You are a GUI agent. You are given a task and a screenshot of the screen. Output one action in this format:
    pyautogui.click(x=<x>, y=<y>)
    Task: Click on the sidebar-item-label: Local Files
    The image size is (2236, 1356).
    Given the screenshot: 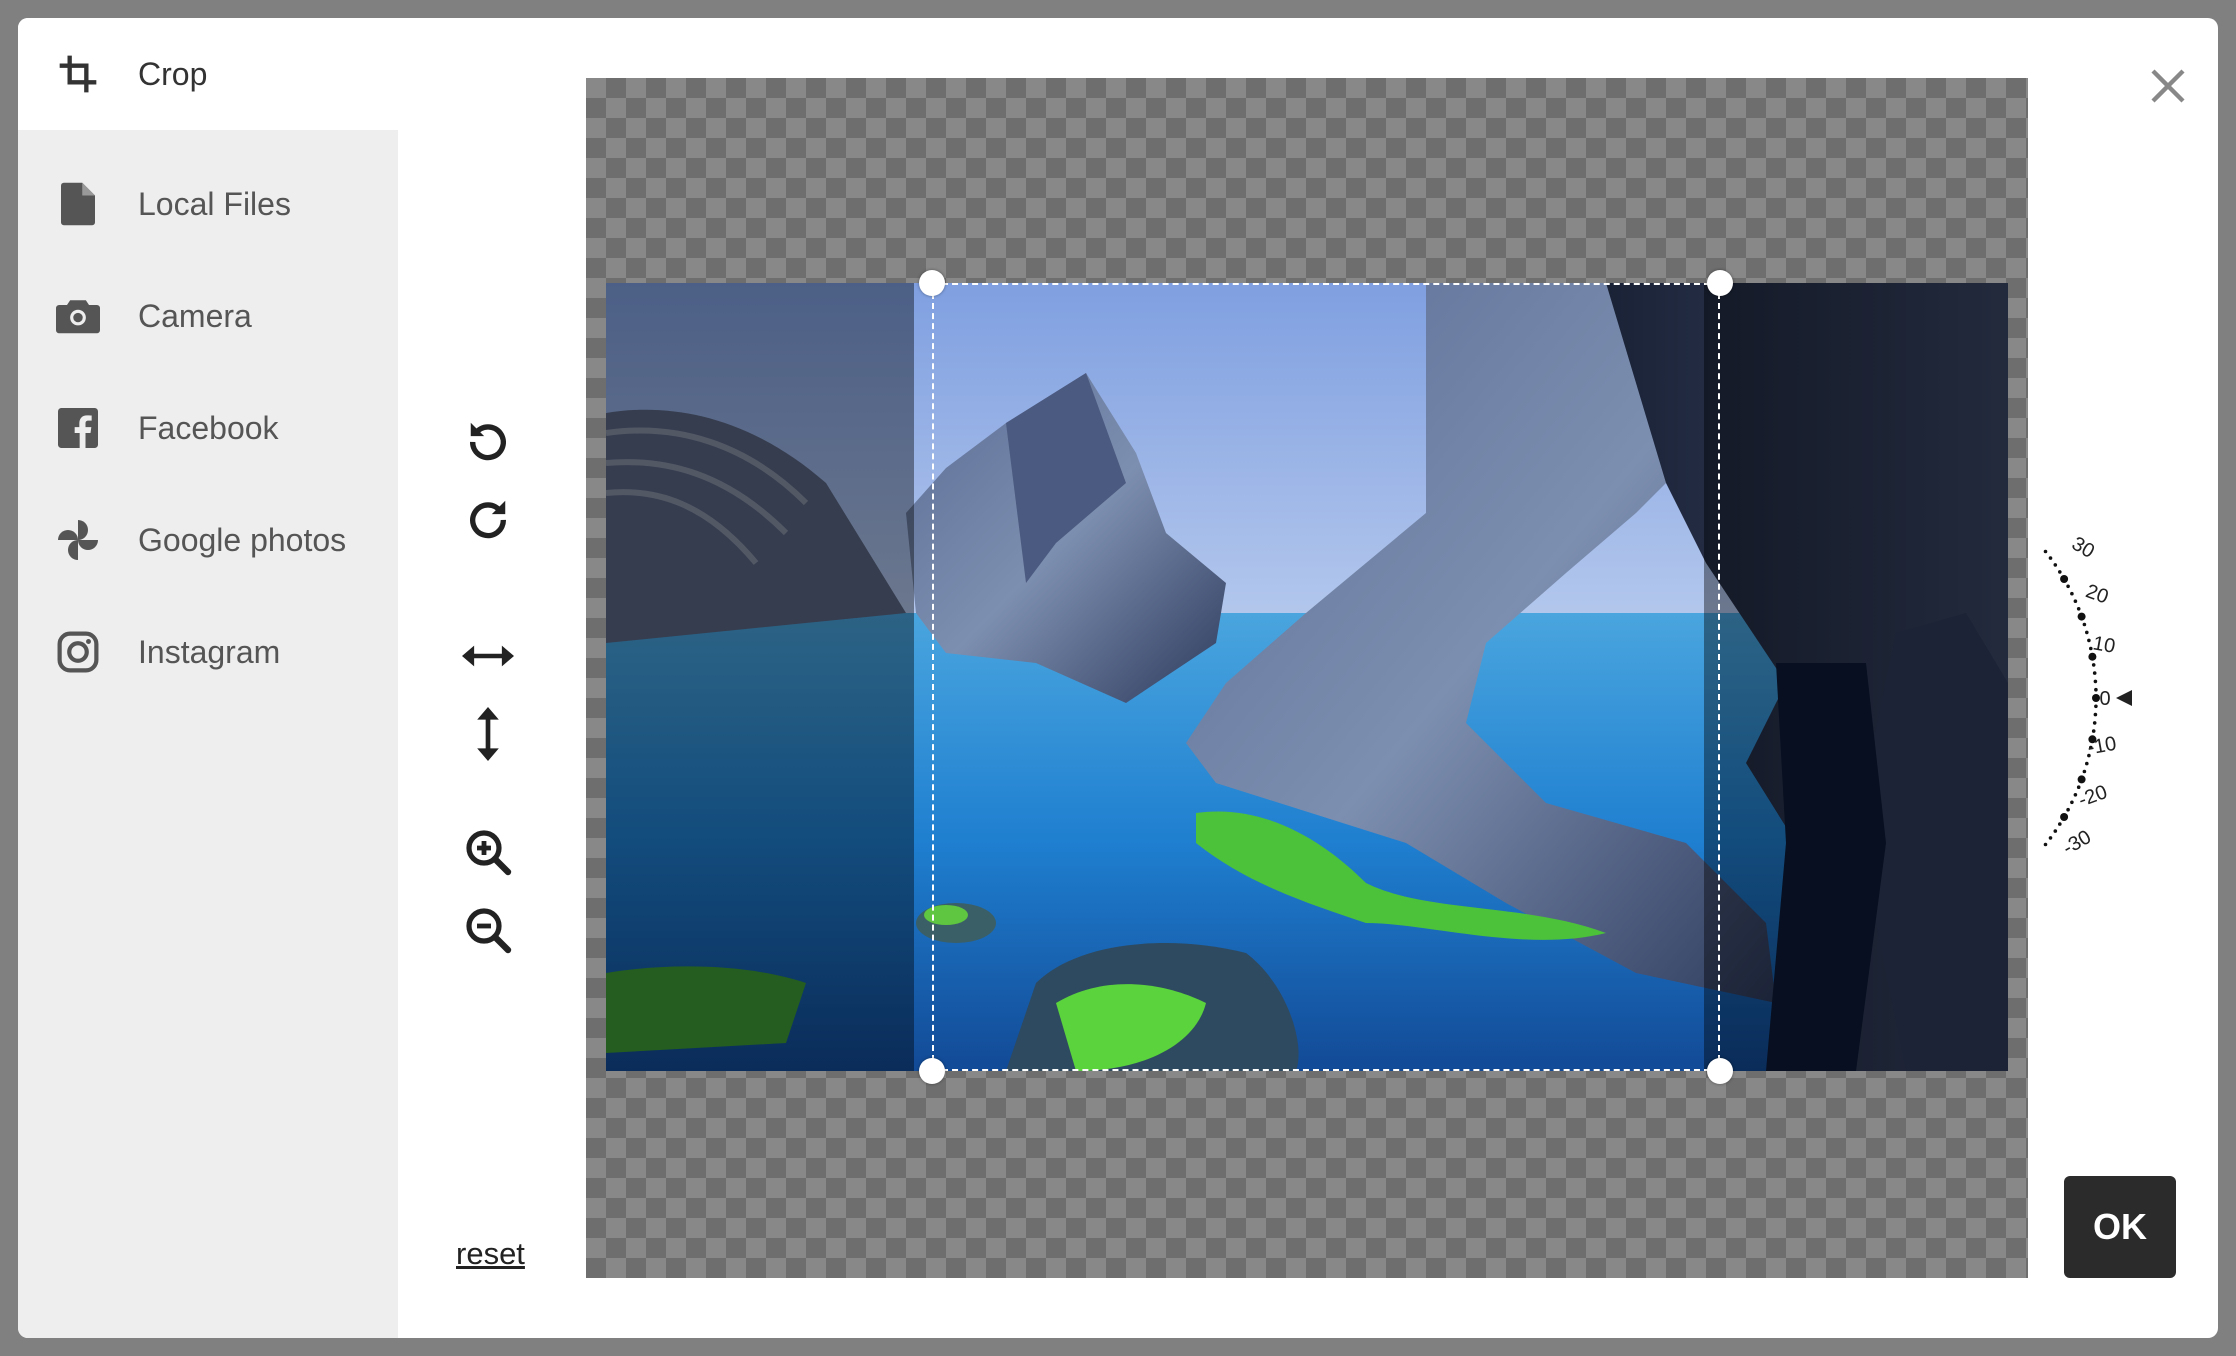 What is the action you would take?
    pyautogui.click(x=214, y=203)
    